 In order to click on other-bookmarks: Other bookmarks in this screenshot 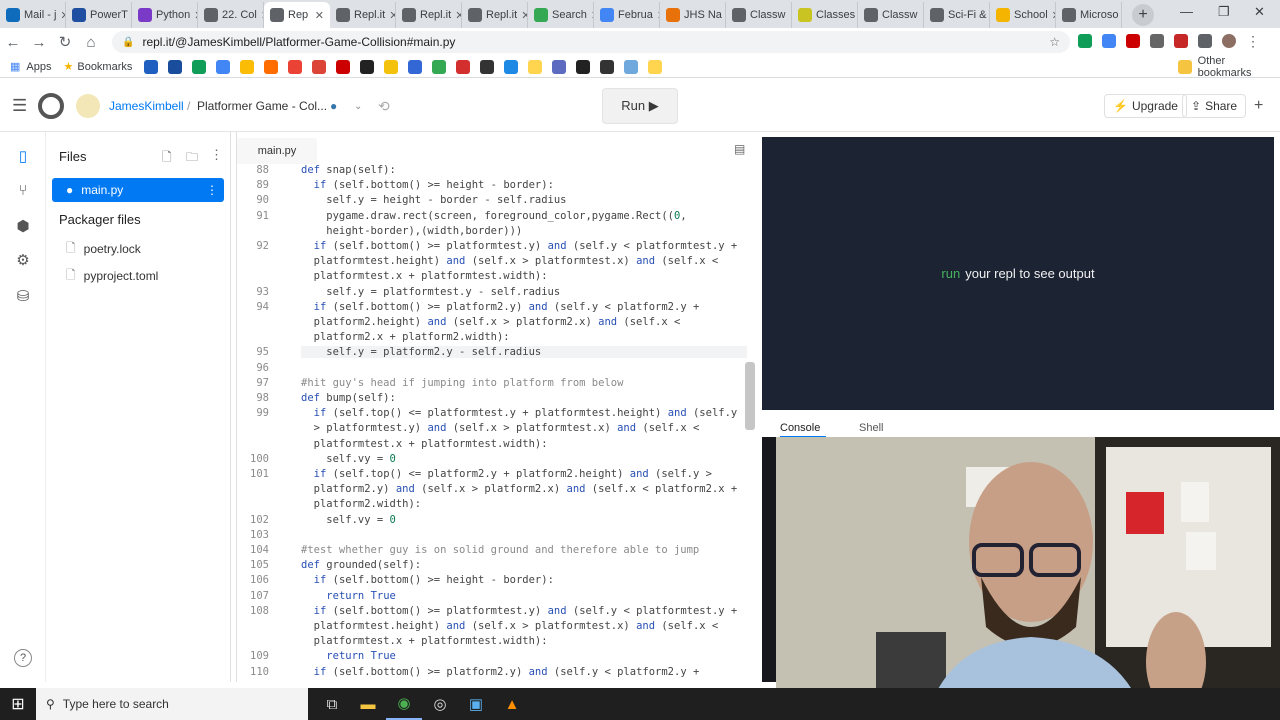, I will do `click(1229, 67)`.